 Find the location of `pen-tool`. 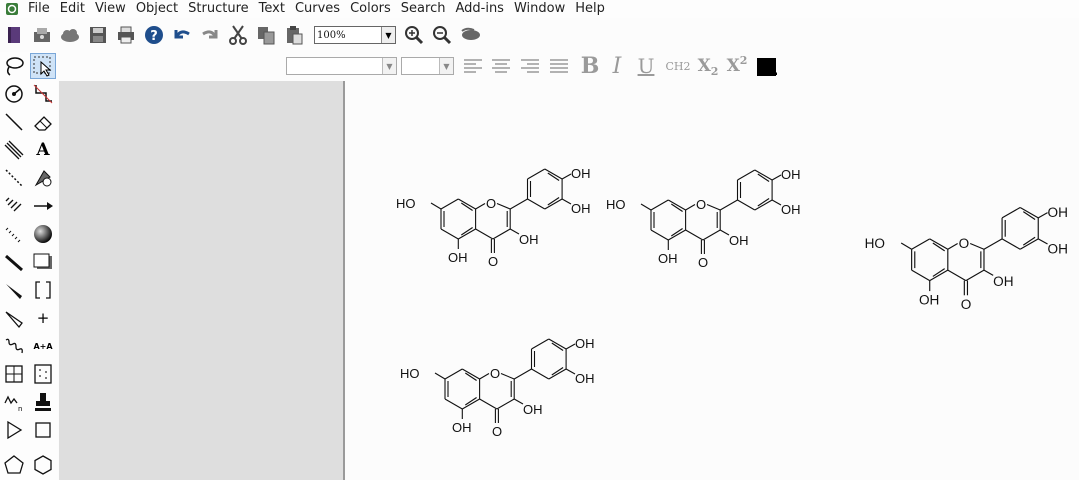

pen-tool is located at coordinates (43, 178).